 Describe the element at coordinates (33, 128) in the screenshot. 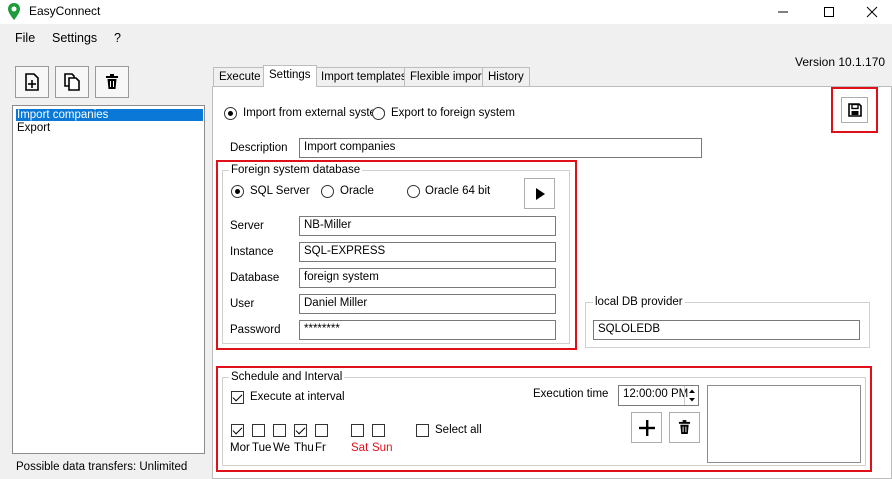

I see `list-item-export: Export` at that location.